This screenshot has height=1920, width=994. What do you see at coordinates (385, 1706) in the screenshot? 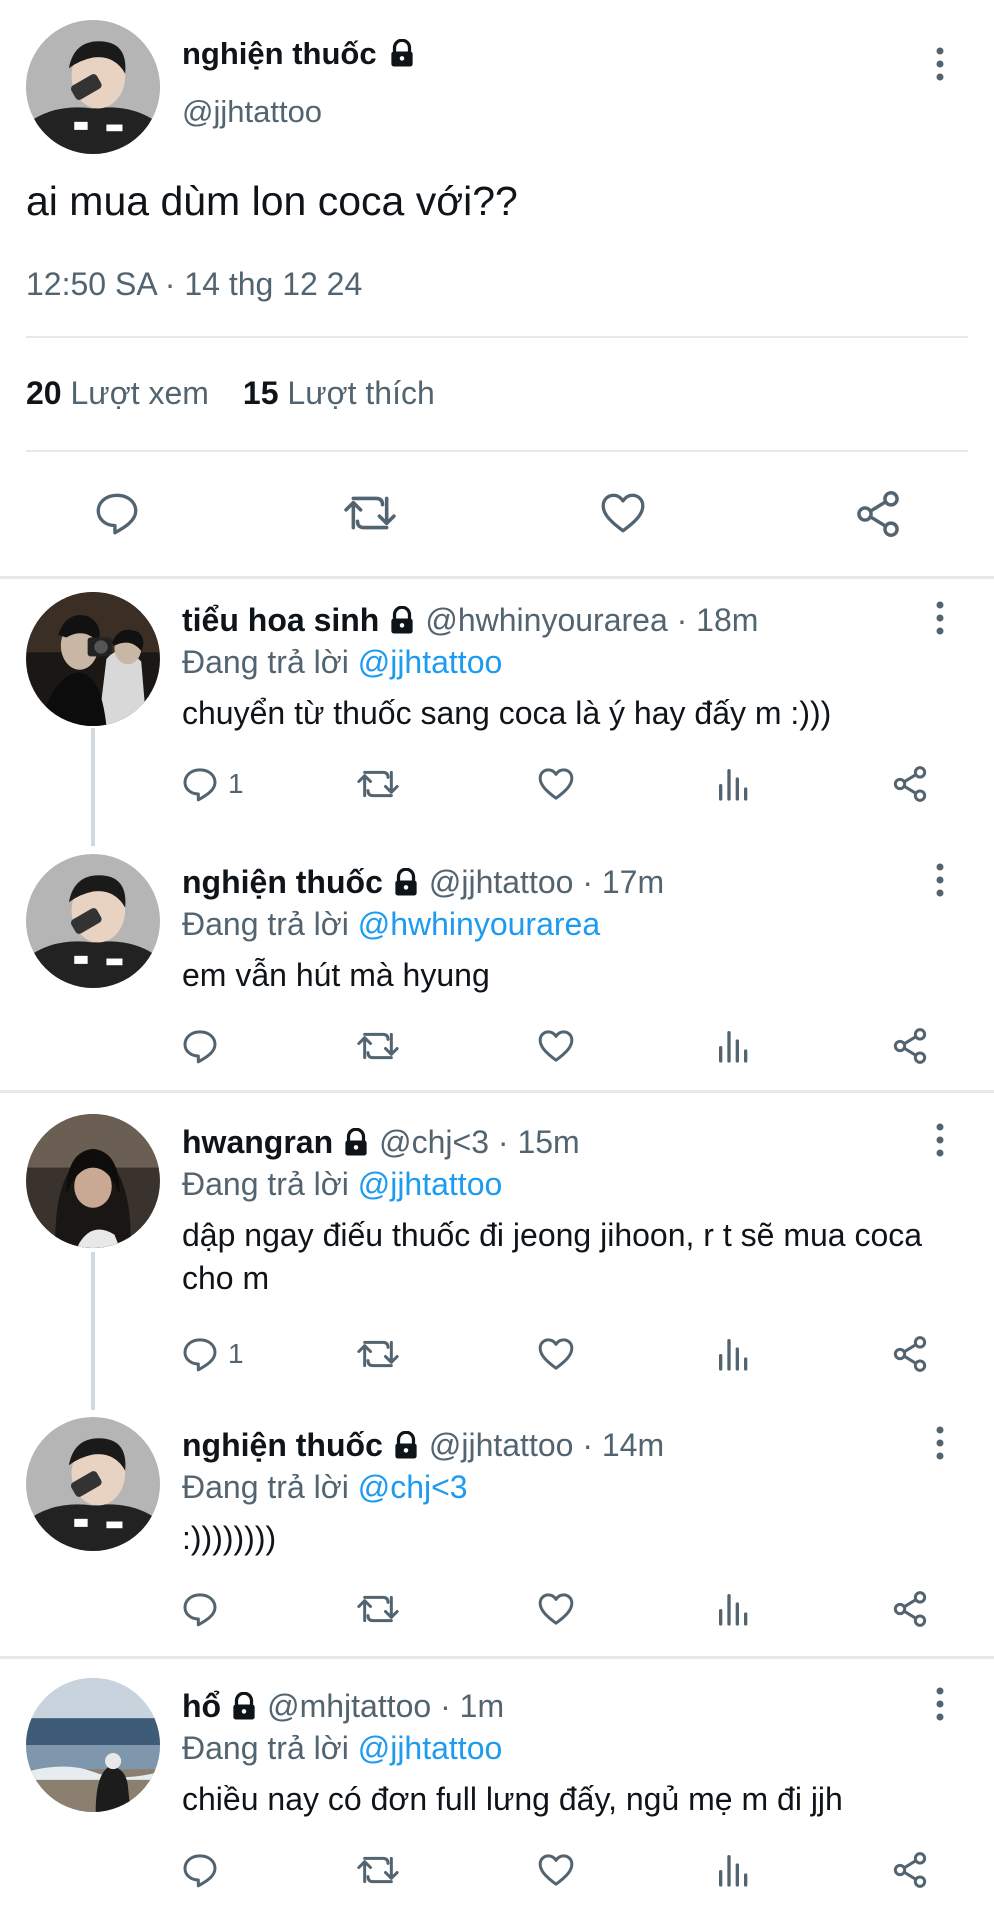
I see `author-handle: @mhjtattoo · 1m` at bounding box center [385, 1706].